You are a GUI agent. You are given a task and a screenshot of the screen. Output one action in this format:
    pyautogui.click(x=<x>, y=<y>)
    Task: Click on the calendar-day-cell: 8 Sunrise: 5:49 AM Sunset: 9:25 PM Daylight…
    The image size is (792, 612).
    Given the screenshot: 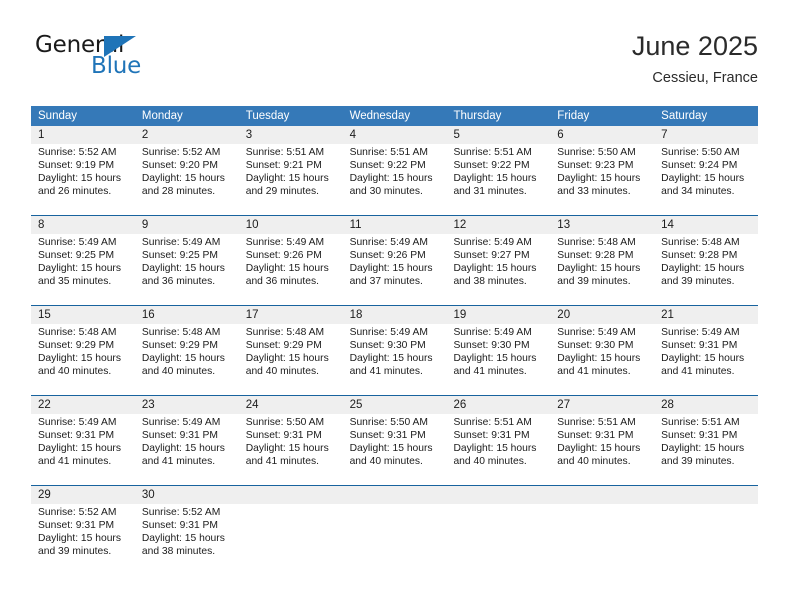 What is the action you would take?
    pyautogui.click(x=83, y=260)
    